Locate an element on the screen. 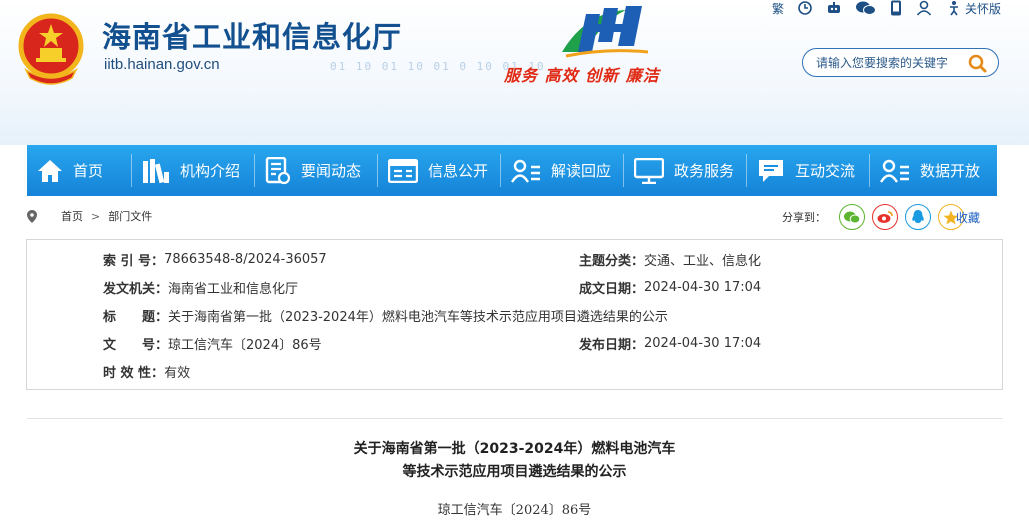 The height and width of the screenshot is (523, 1029). elderly-mode-link: 关怀版 is located at coordinates (973, 8).